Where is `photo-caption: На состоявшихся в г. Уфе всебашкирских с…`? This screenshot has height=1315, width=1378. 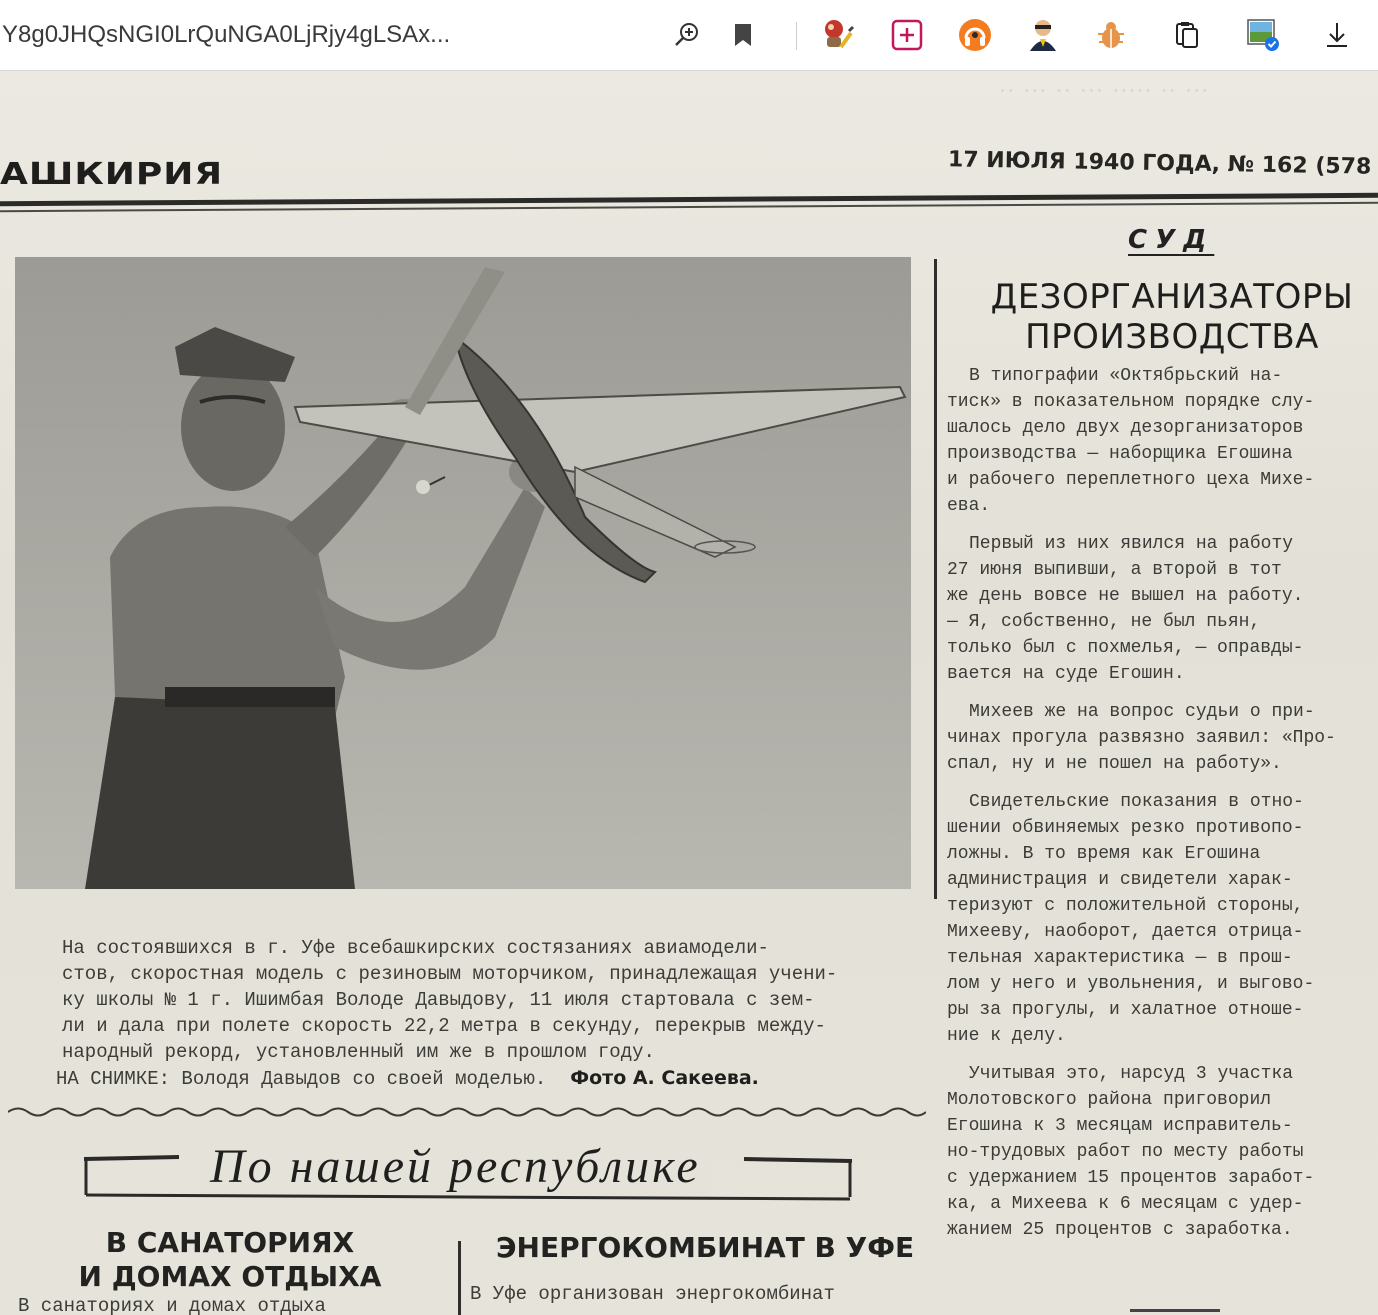 photo-caption: На состоявшихся в г. Уфе всебашкирских с… is located at coordinates (469, 1013).